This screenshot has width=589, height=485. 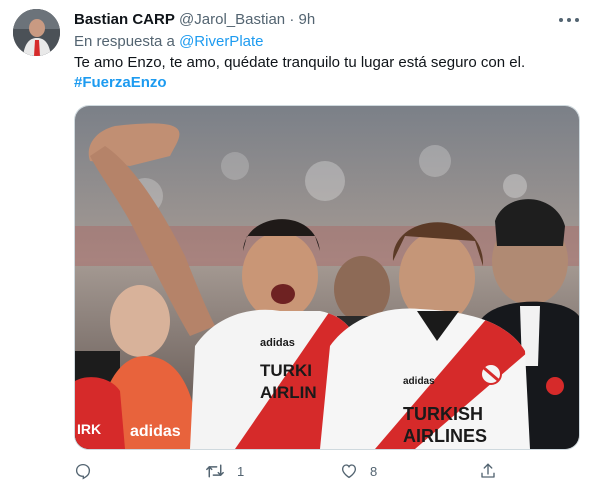 I want to click on reply-icon, so click(x=83, y=471).